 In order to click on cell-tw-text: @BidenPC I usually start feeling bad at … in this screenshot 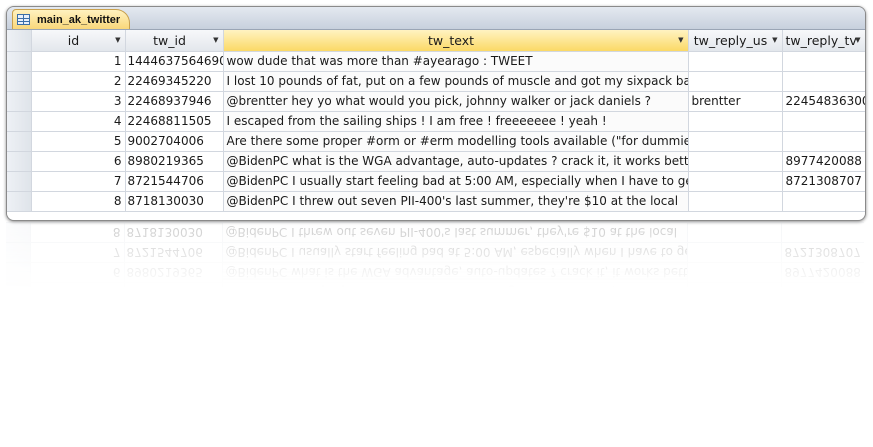, I will do `click(456, 181)`.